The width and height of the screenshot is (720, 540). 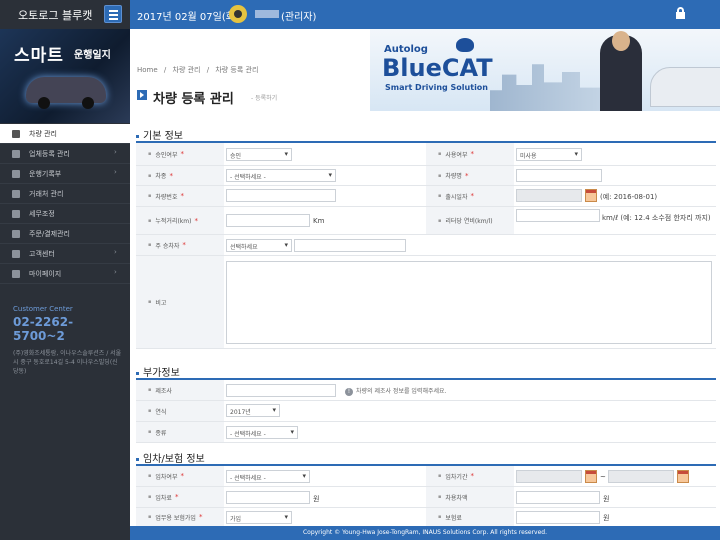 I want to click on sidebar-item-orders: 주문/결제관리, so click(x=65, y=234).